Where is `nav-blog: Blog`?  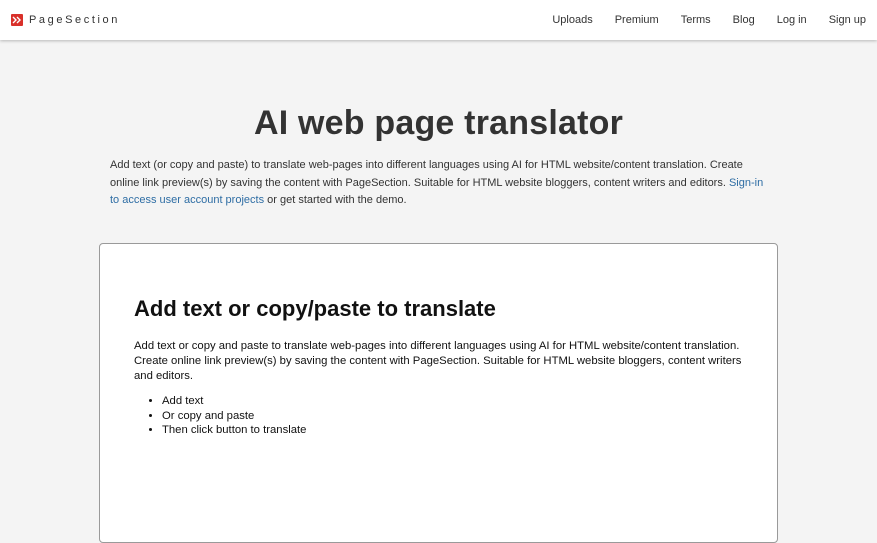
nav-blog: Blog is located at coordinates (744, 20).